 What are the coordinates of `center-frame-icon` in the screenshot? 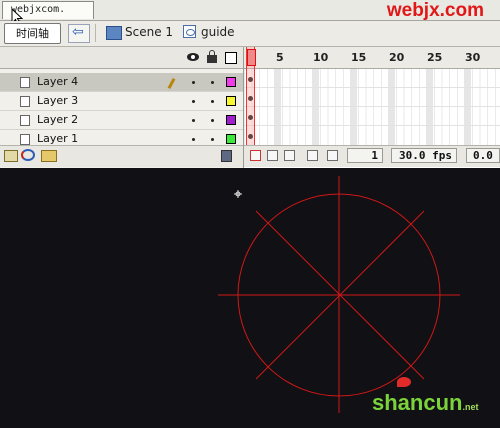 It's located at (255, 155).